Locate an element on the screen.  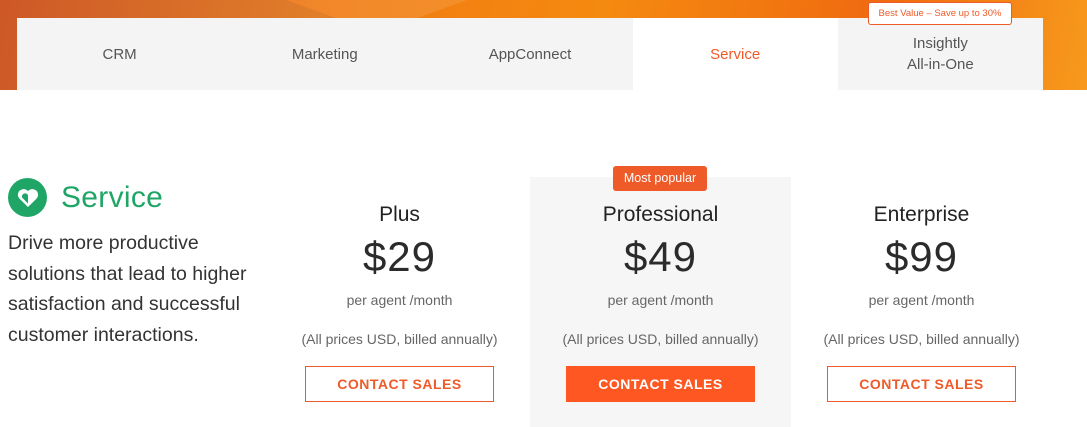
plan-price: $99 is located at coordinates (921, 256).